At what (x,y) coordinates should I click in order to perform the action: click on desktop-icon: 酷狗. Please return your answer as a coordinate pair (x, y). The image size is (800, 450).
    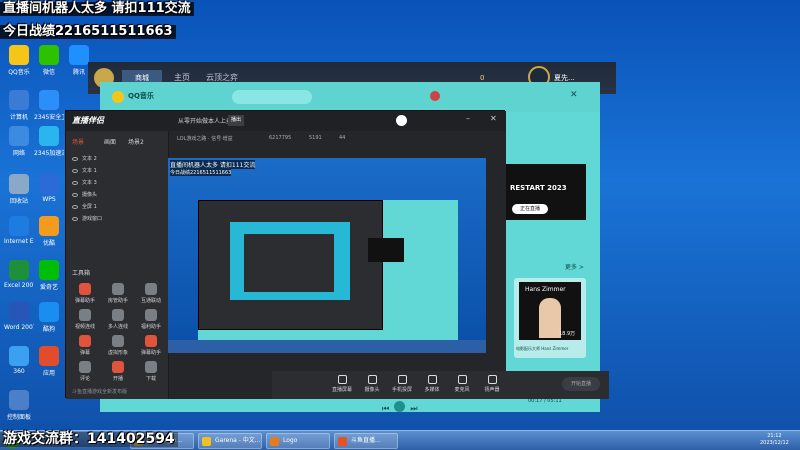
    Looking at the image, I should click on (49, 317).